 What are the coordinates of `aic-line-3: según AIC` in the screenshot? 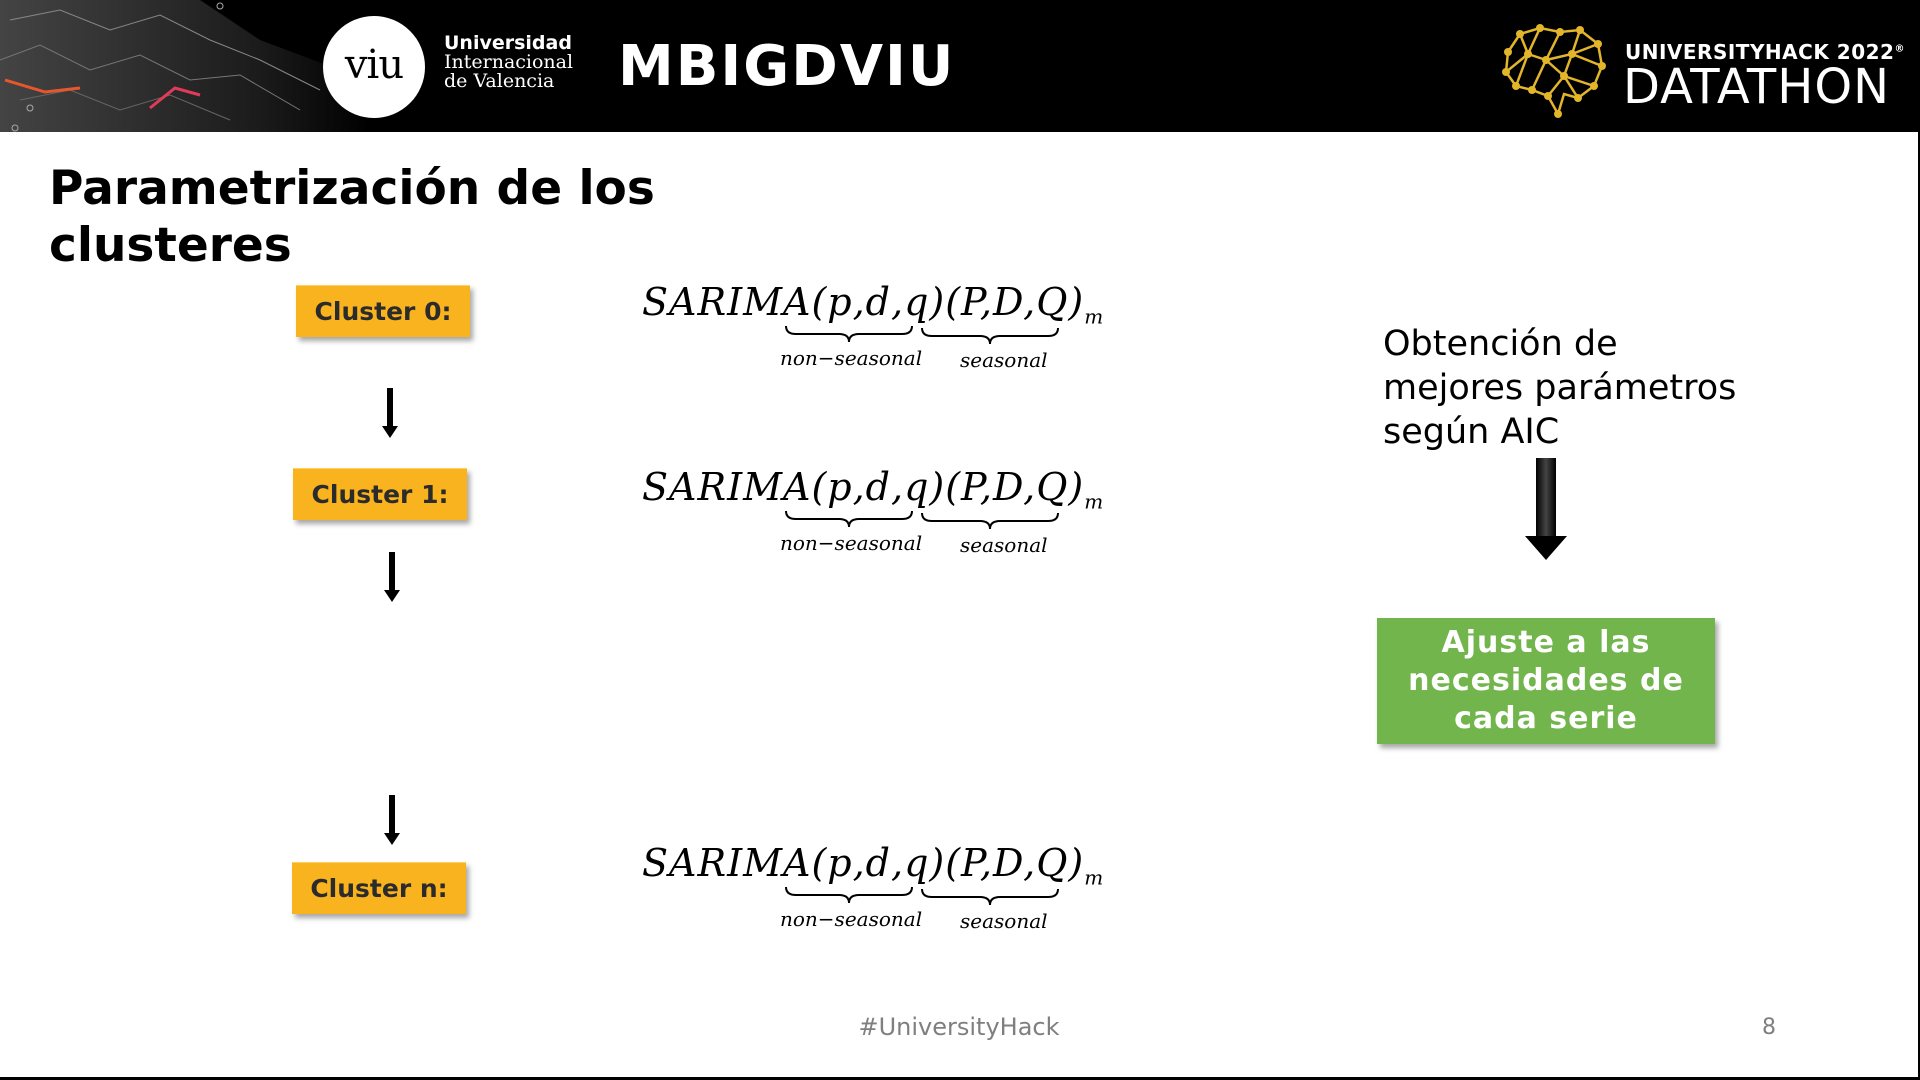 It's located at (1471, 432).